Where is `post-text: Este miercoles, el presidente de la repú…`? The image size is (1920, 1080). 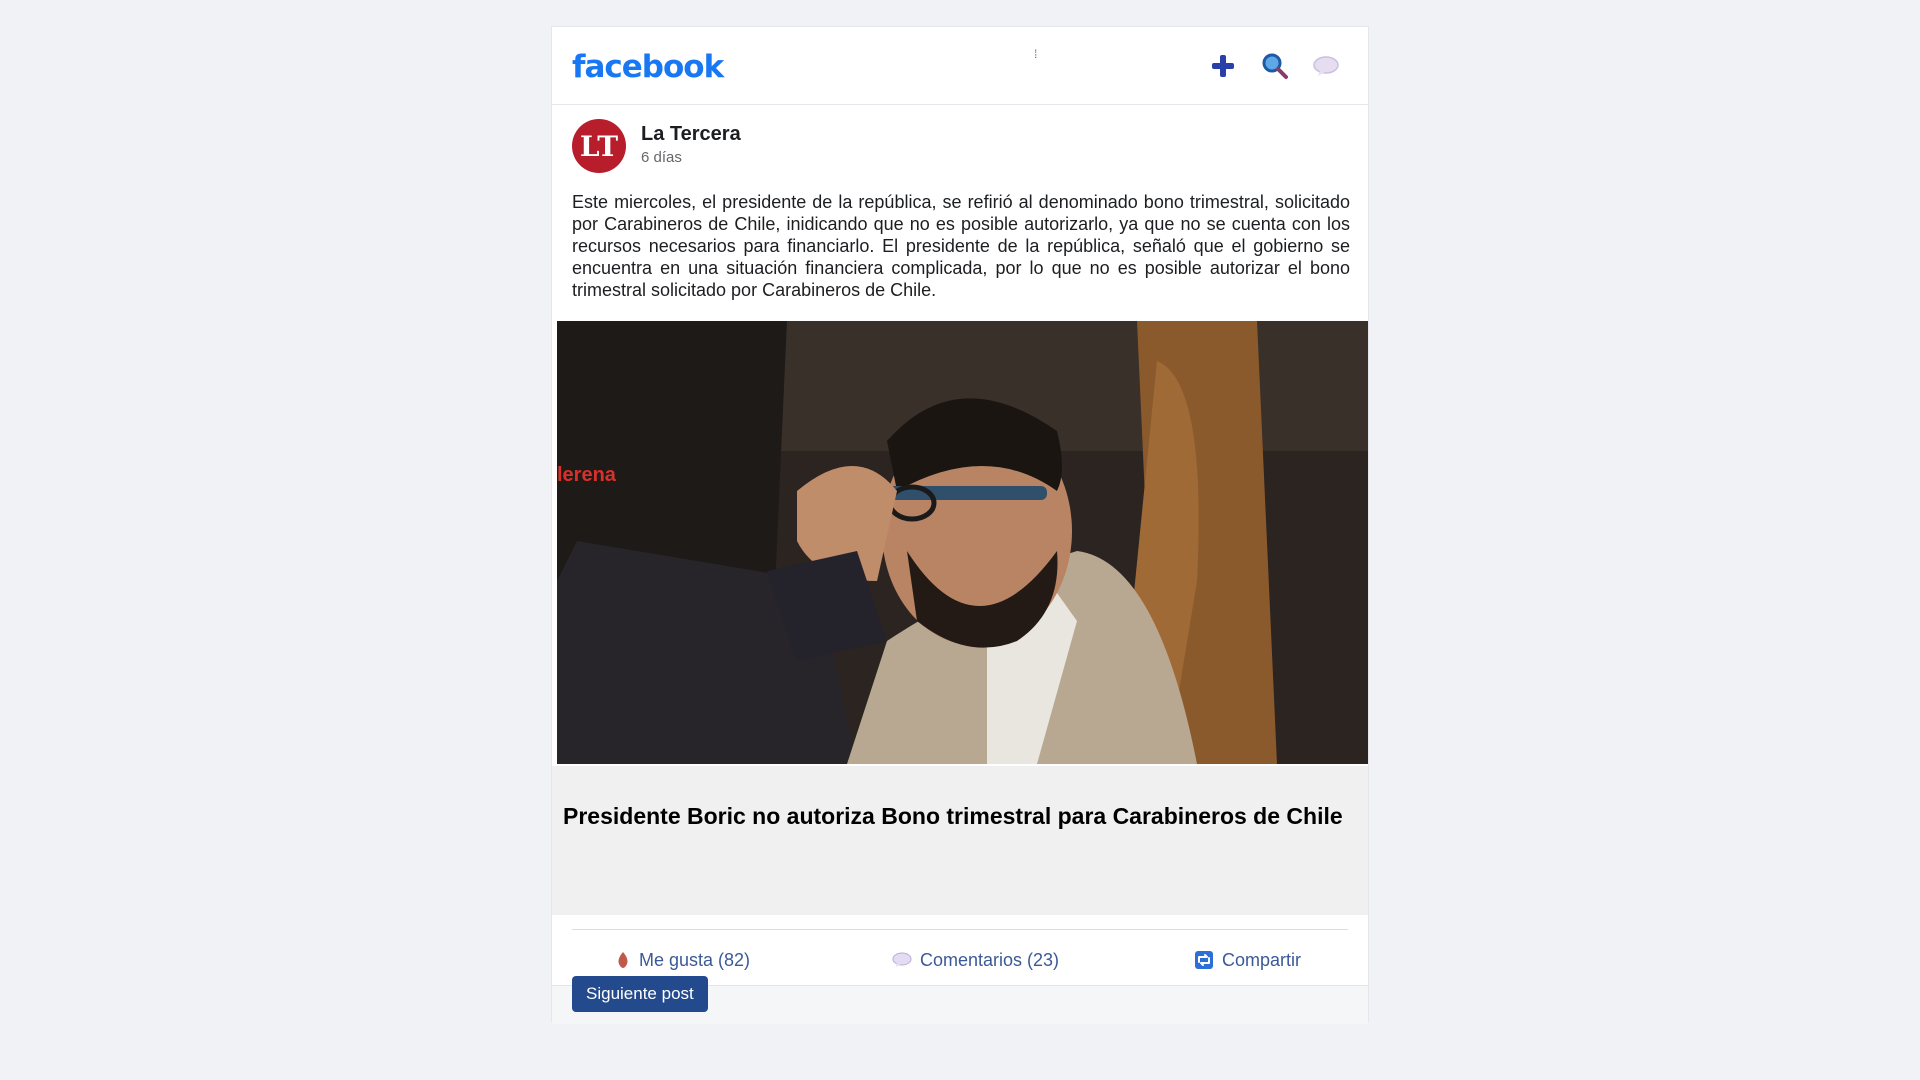
post-text: Este miercoles, el presidente de la repú… is located at coordinates (961, 246).